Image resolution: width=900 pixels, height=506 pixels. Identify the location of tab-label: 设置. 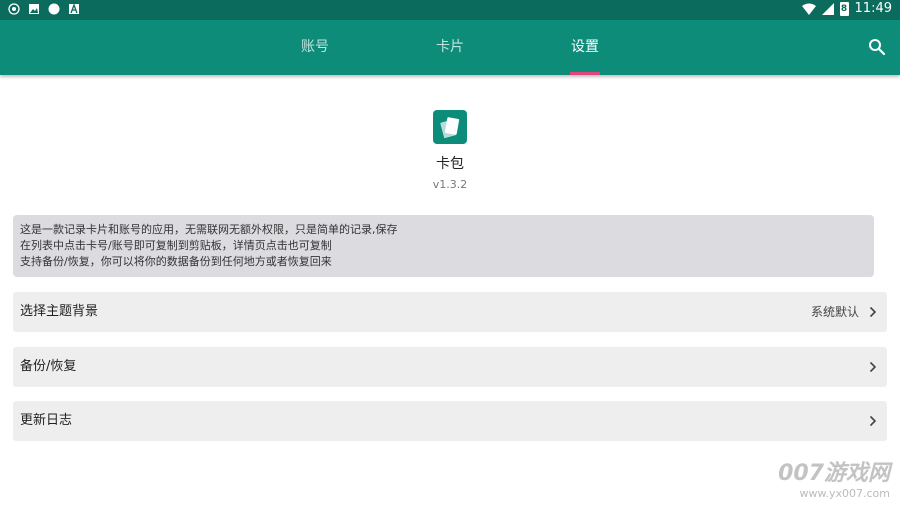
(585, 47).